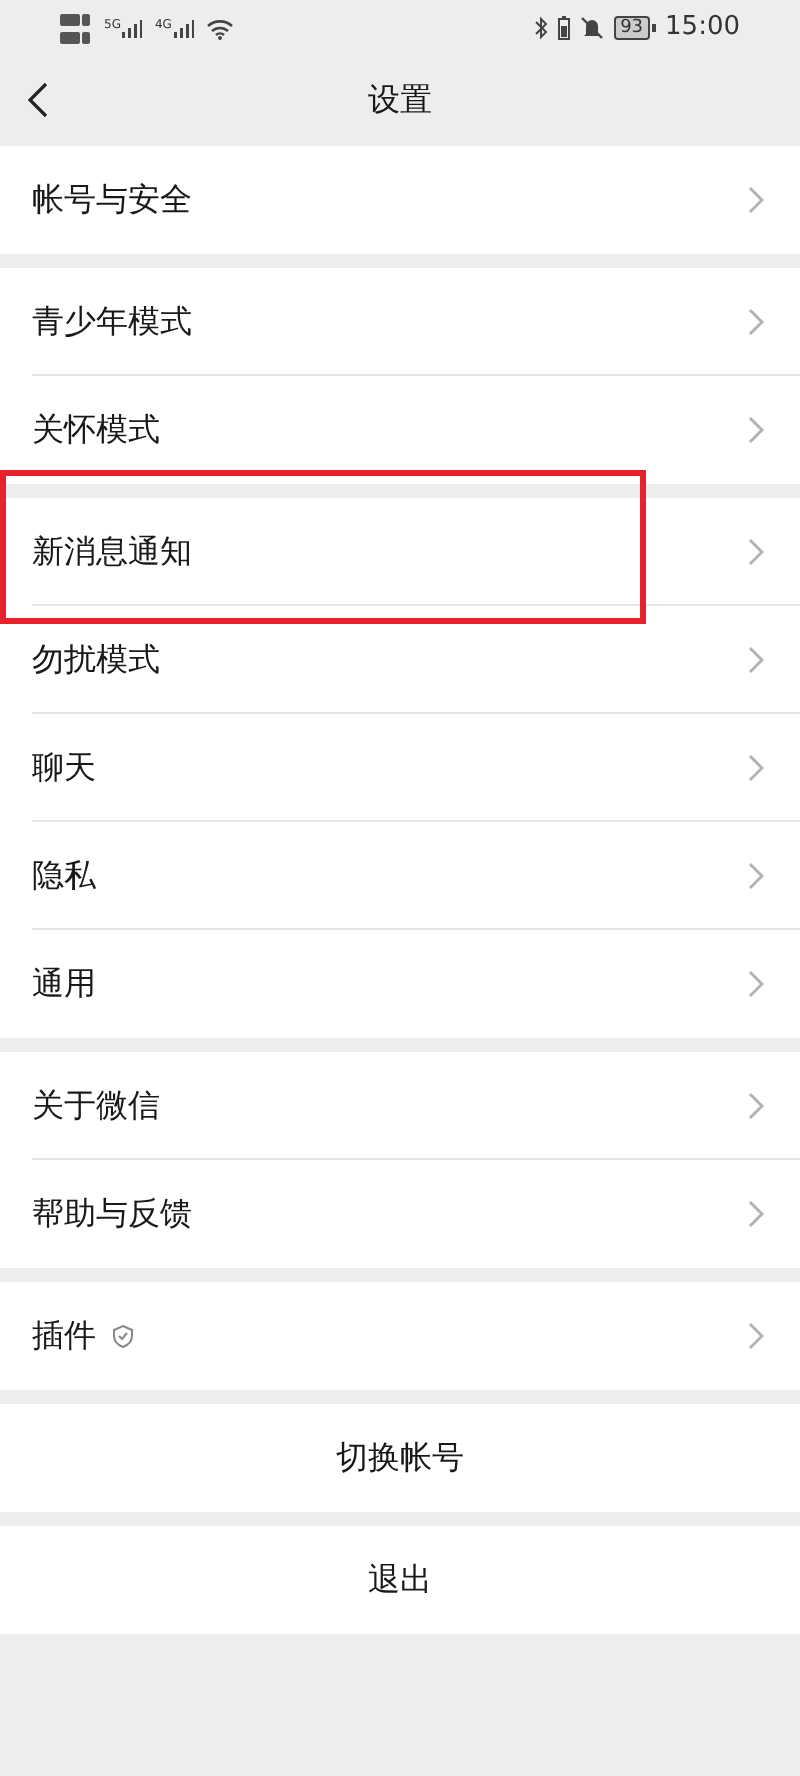  I want to click on settings-row: 新消息通知, so click(400, 552).